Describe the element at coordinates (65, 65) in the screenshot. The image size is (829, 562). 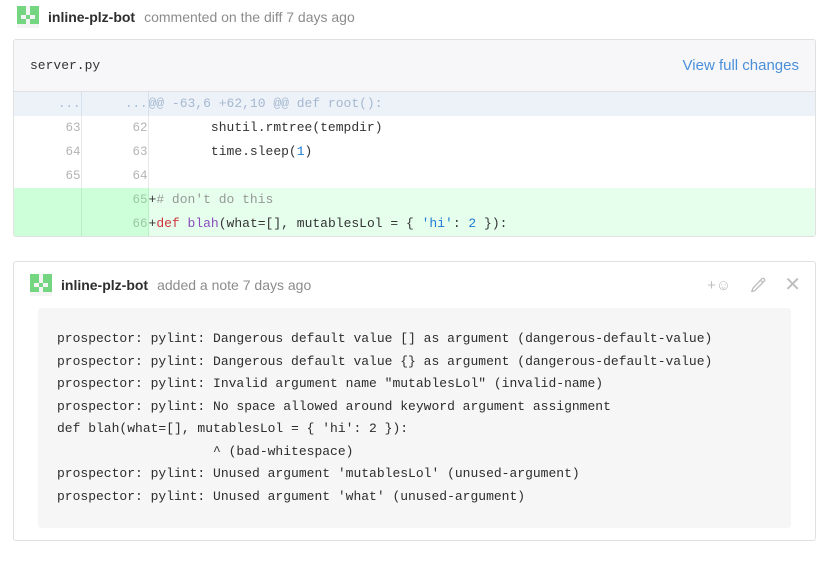
I see `diff-file-name: server.py` at that location.